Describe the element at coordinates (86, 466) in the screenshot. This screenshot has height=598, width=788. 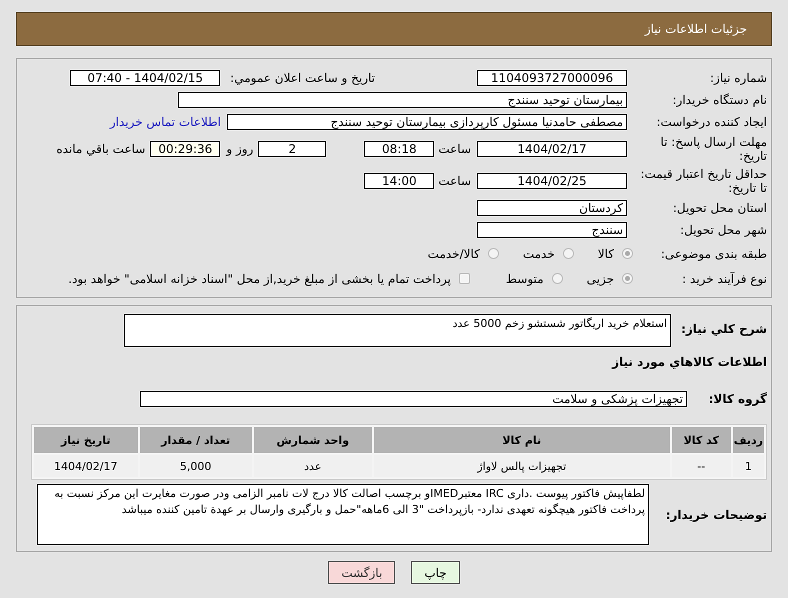
I see `table-cell: 1404/02/17` at that location.